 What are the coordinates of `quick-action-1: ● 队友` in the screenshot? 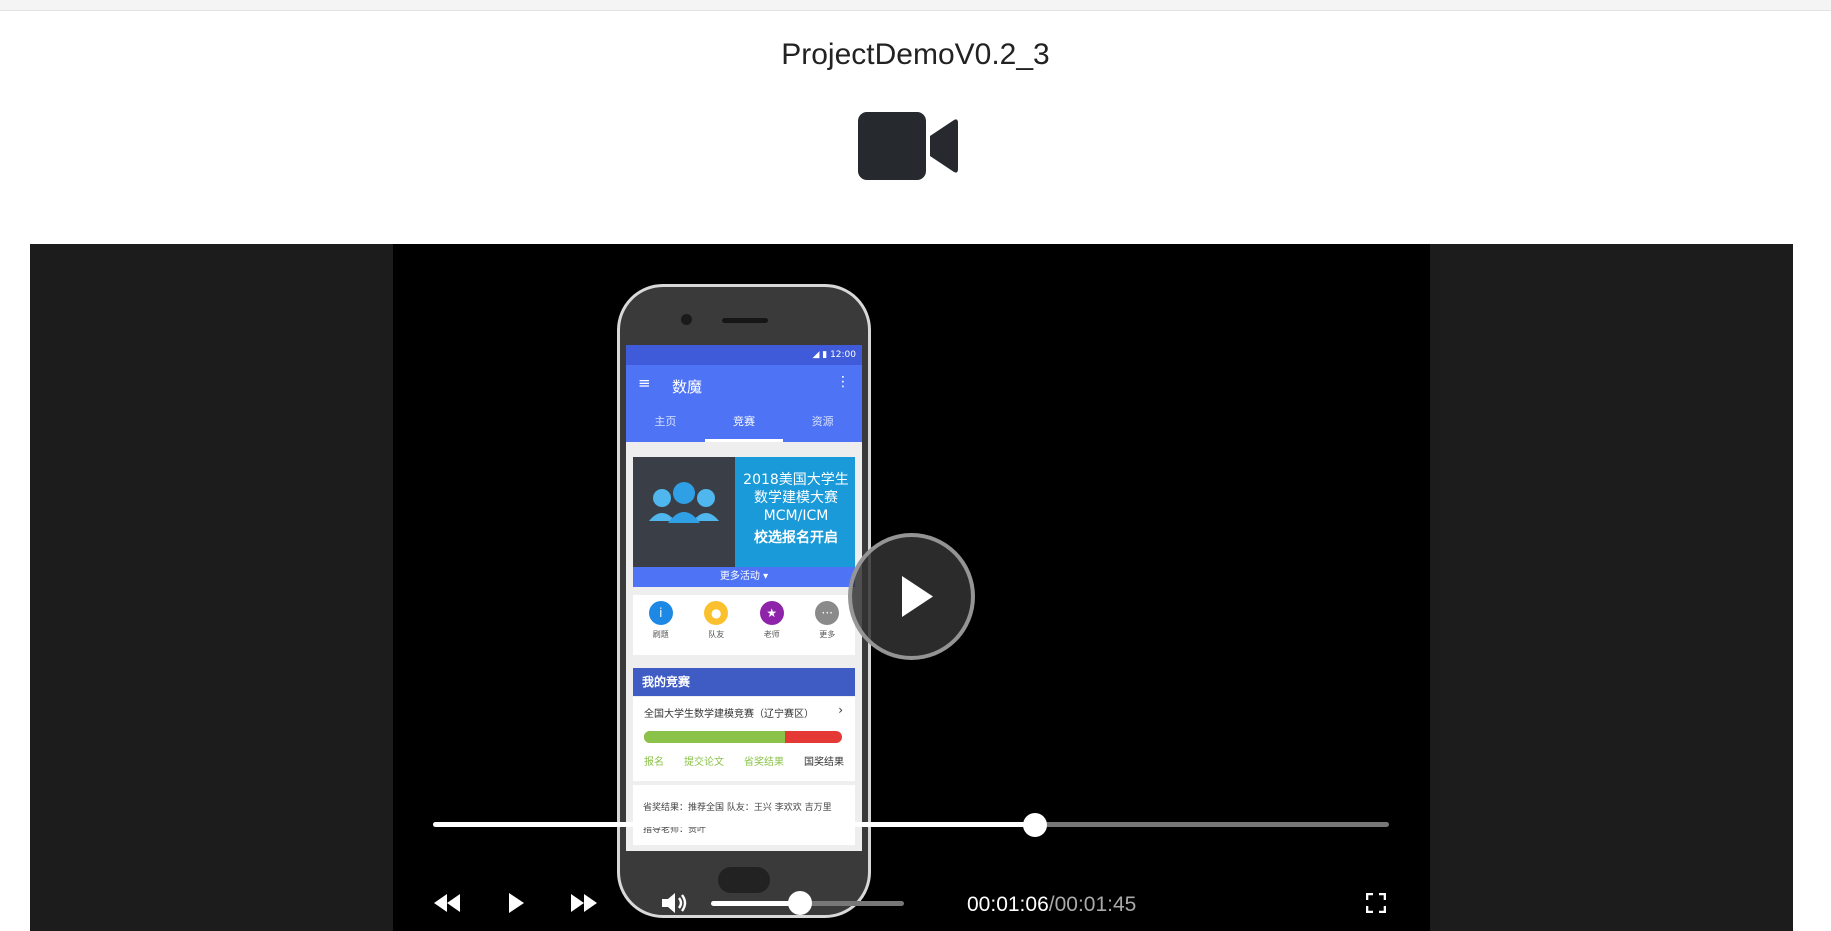 It's located at (717, 625).